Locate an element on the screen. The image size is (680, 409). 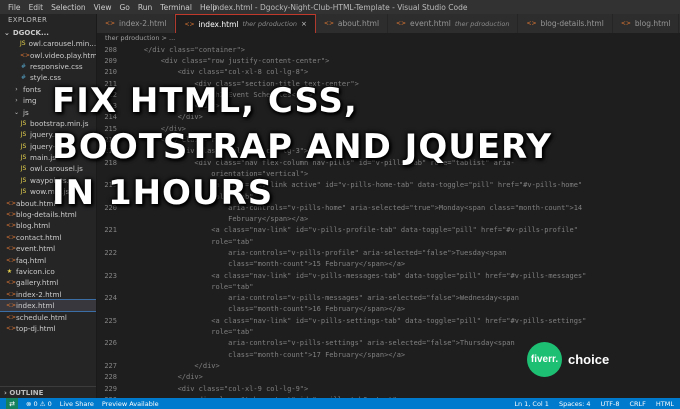
status-item: UTF-8 is located at coordinates (610, 404).